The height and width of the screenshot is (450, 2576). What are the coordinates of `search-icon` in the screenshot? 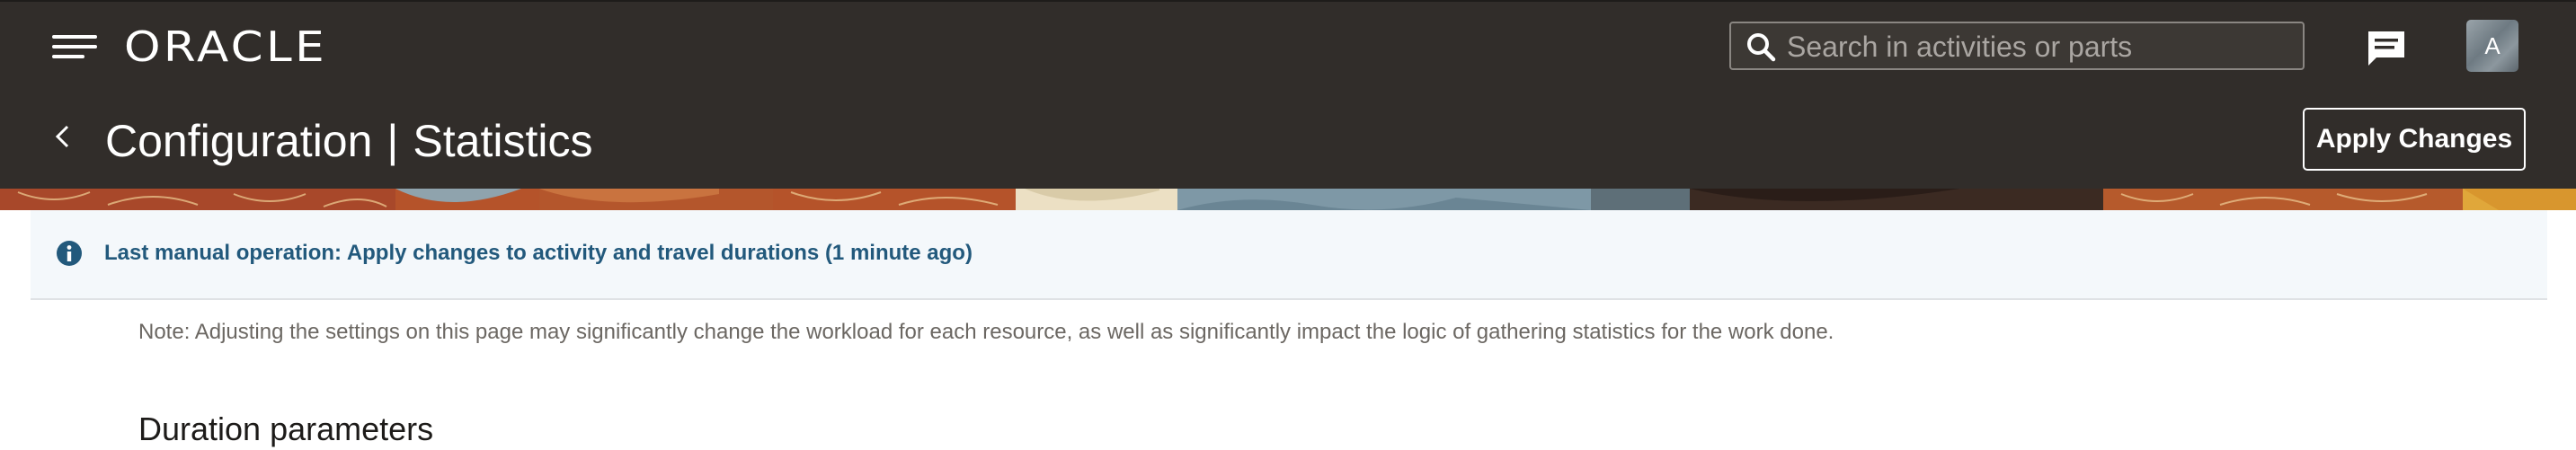 It's located at (1761, 47).